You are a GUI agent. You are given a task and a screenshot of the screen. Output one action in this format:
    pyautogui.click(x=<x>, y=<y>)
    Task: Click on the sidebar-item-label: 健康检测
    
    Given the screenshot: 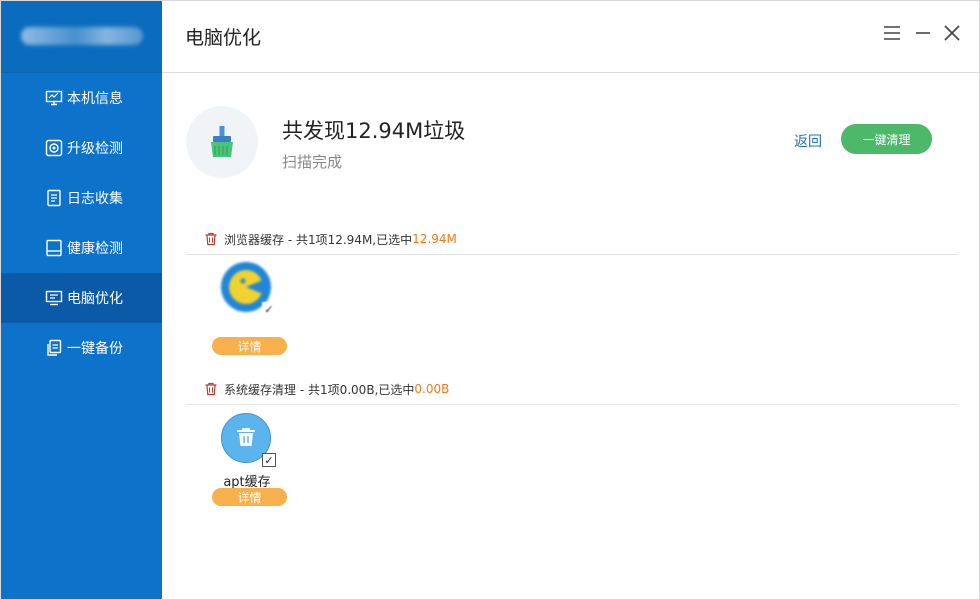 What is the action you would take?
    pyautogui.click(x=95, y=249)
    